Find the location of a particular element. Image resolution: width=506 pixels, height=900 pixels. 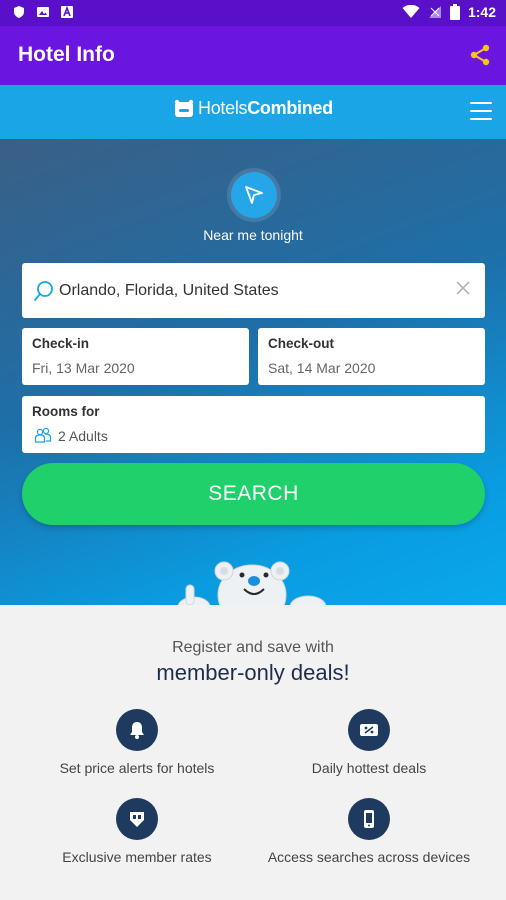

guests-icon is located at coordinates (43, 435).